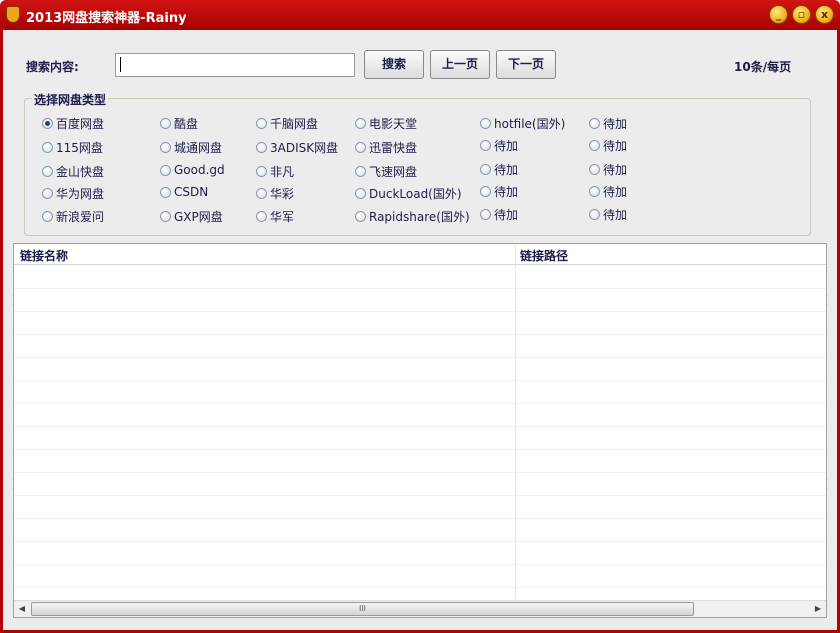  Describe the element at coordinates (294, 124) in the screenshot. I see `disk-radio-label: 千脑网盘` at that location.